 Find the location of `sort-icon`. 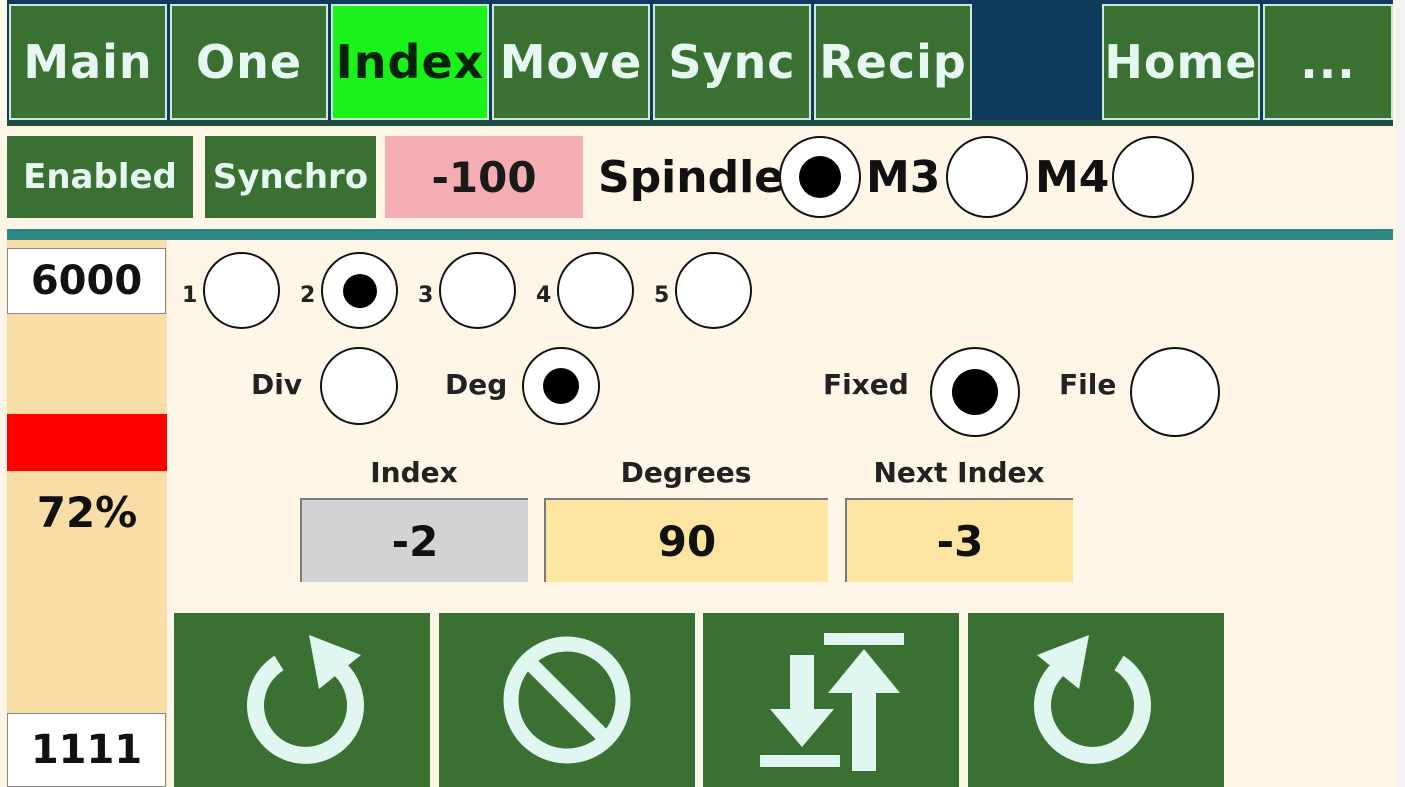

sort-icon is located at coordinates (832, 702).